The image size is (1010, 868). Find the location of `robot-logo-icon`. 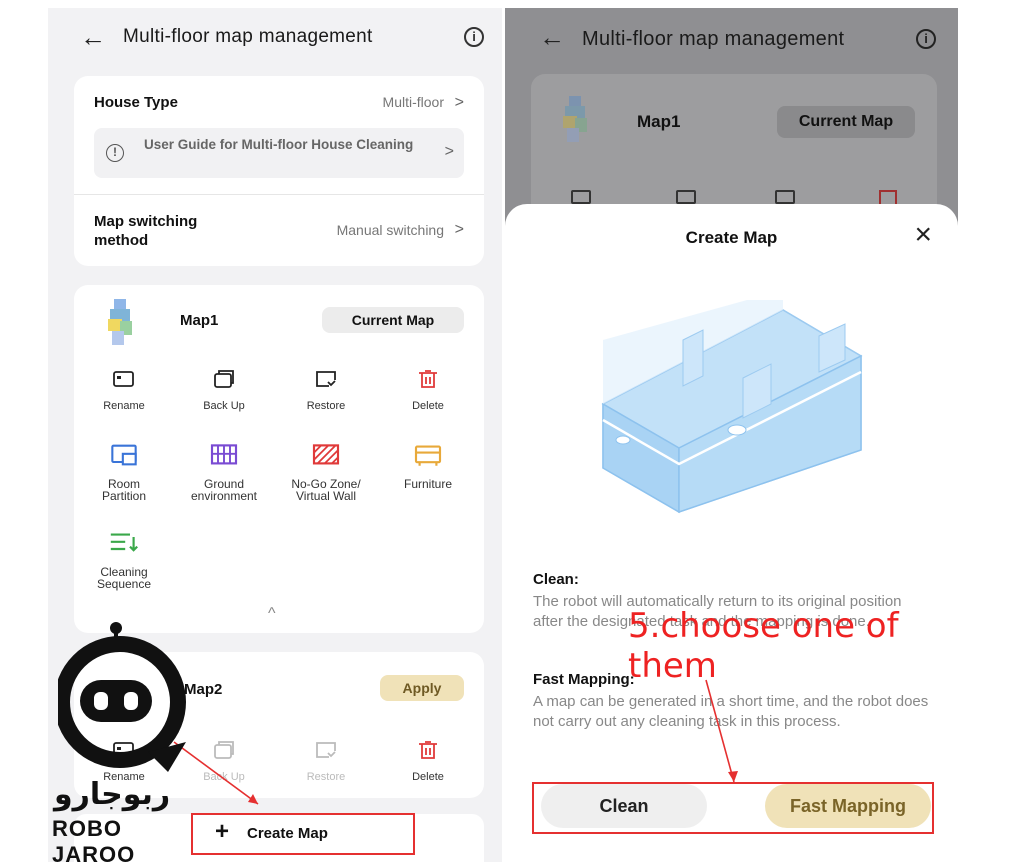

robot-logo-icon is located at coordinates (122, 697).